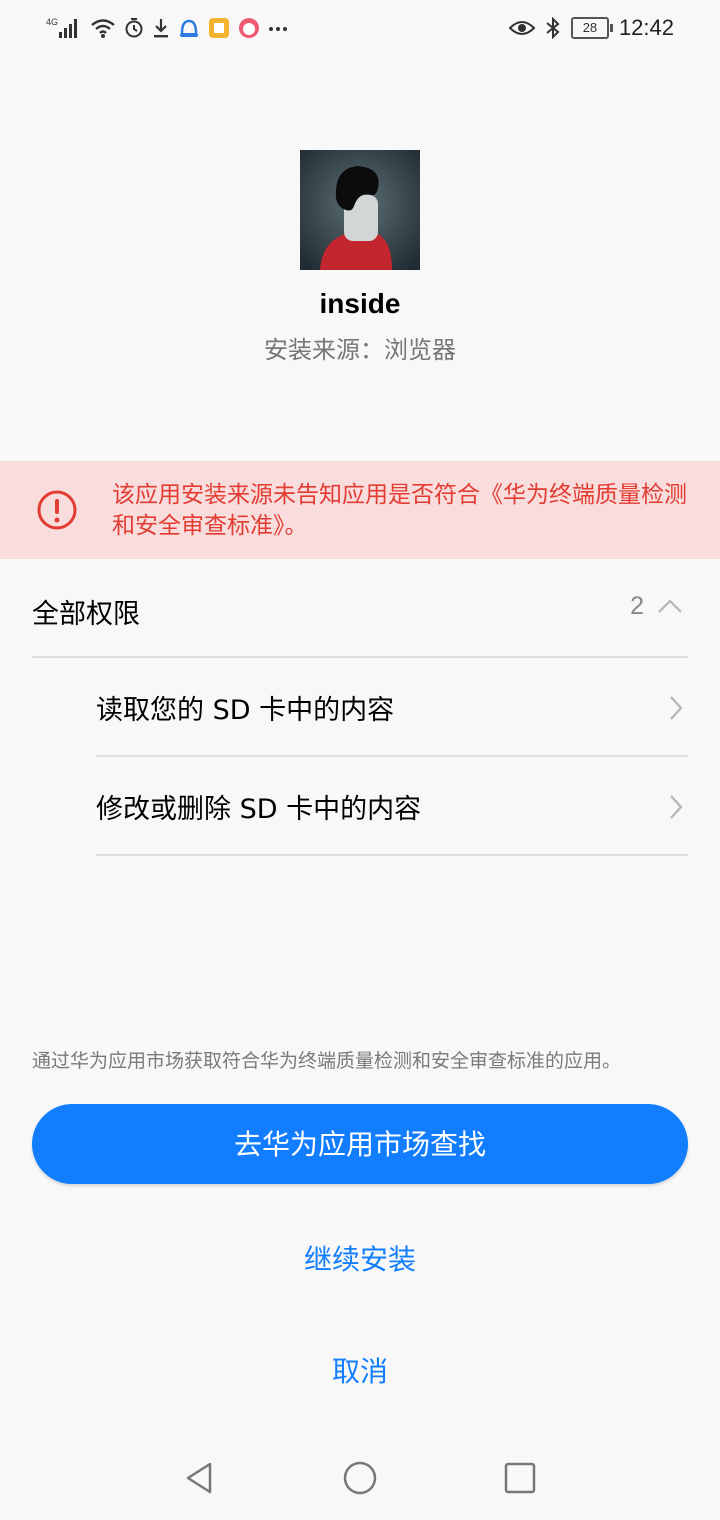  What do you see at coordinates (360, 1144) in the screenshot?
I see `go-to-appgallery-button: 去华为应用市场查找` at bounding box center [360, 1144].